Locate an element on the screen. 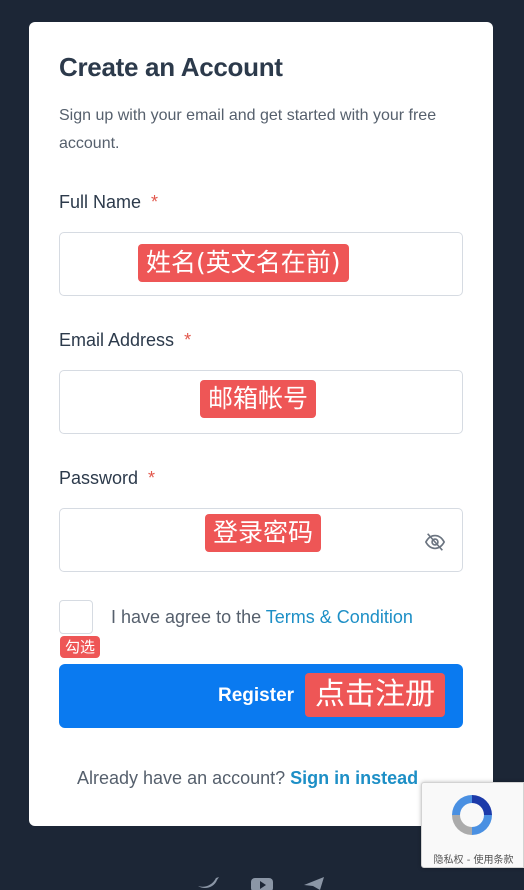 This screenshot has height=890, width=524. email-label: Email Address * is located at coordinates (125, 340).